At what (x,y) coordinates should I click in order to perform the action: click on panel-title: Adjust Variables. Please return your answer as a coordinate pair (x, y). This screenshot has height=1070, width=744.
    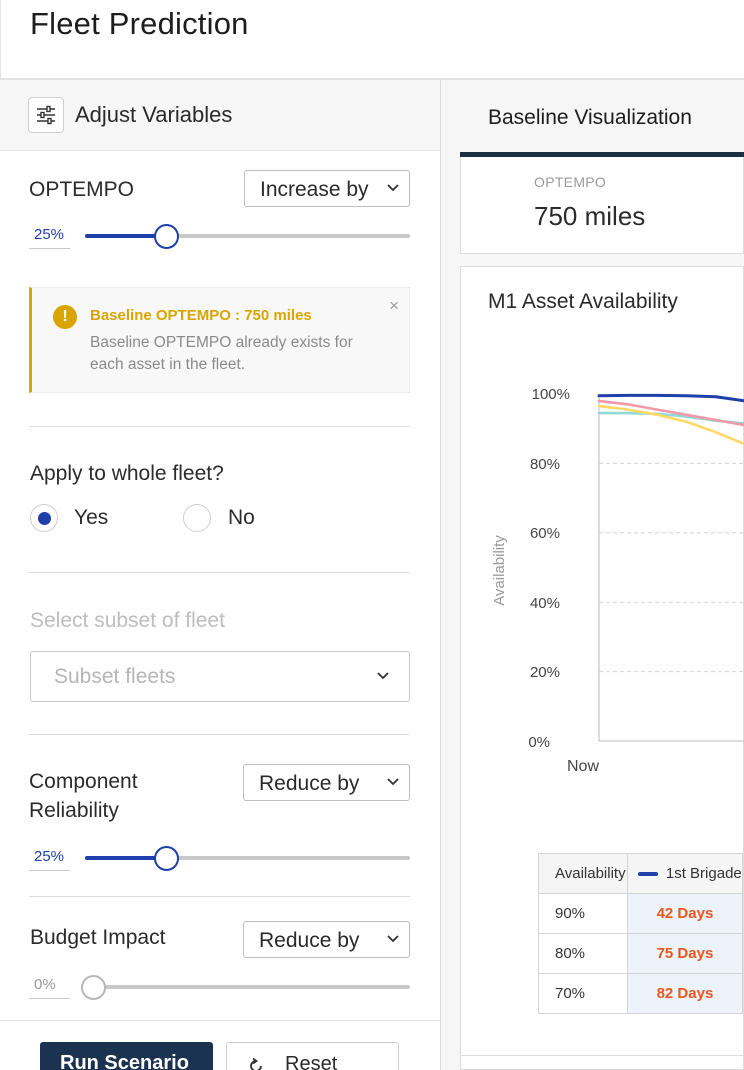
    Looking at the image, I should click on (154, 114).